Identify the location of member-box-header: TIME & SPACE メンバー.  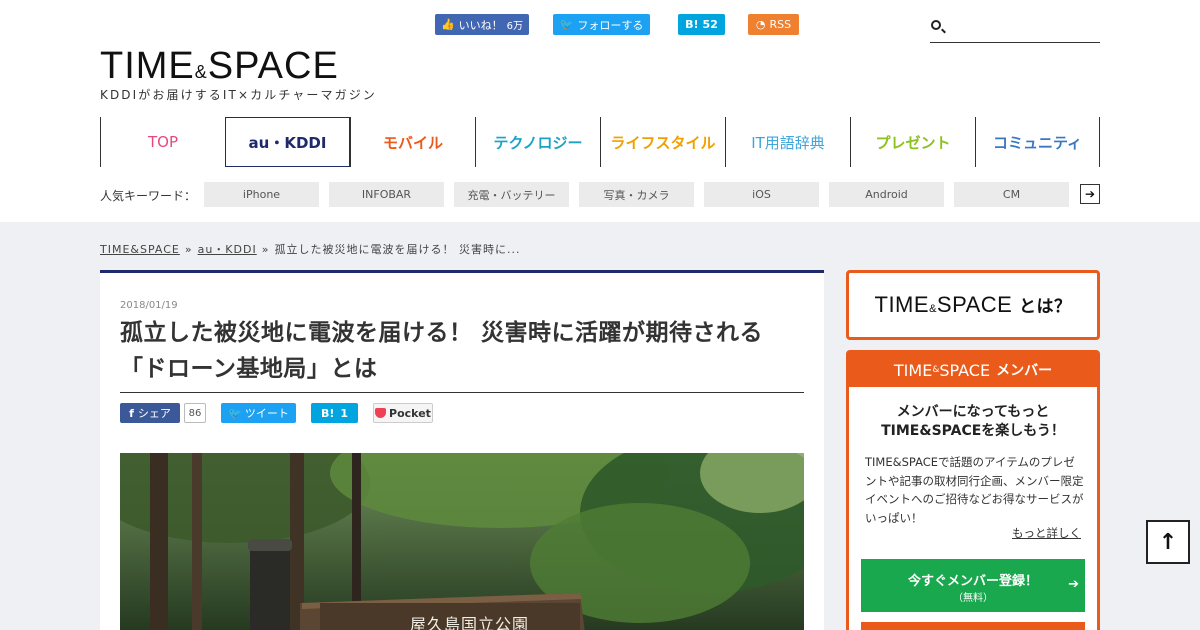
(973, 370).